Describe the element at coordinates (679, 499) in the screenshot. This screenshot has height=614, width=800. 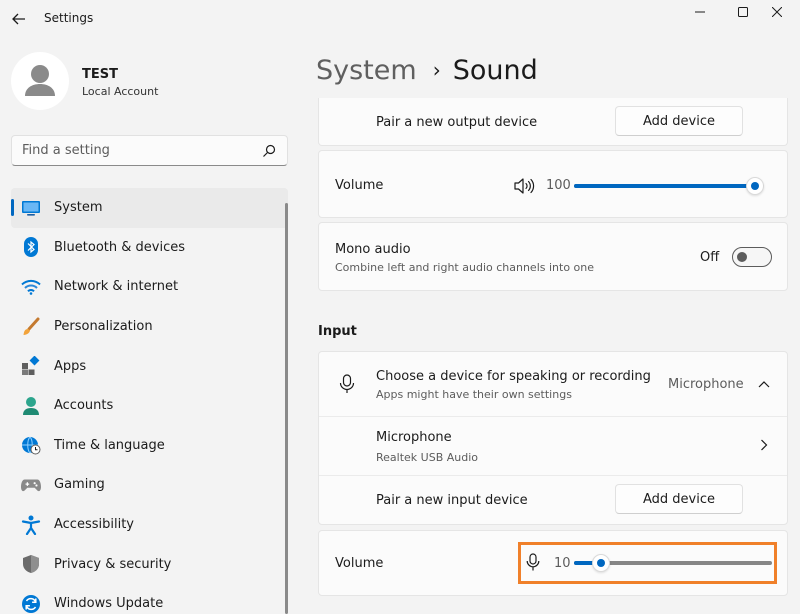
I see `add-input-device-button: Add device` at that location.